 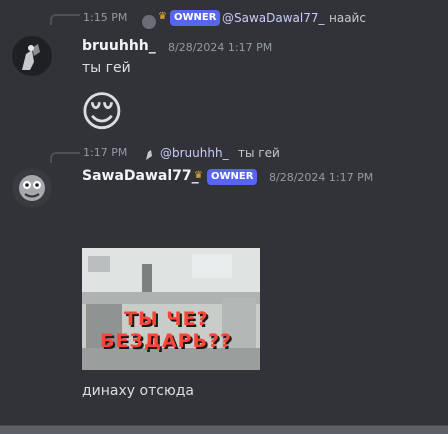 What do you see at coordinates (140, 176) in the screenshot?
I see `username: SawaDawal77_` at bounding box center [140, 176].